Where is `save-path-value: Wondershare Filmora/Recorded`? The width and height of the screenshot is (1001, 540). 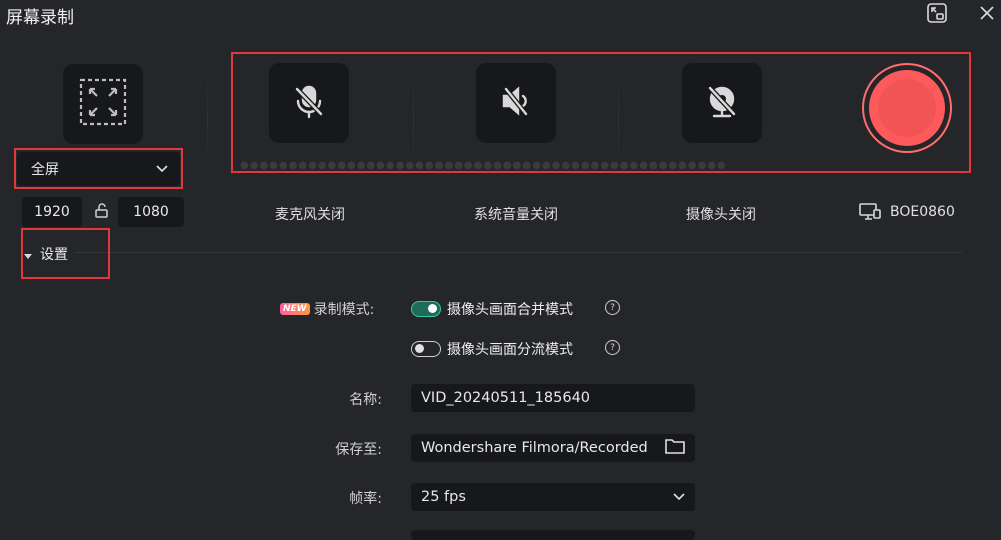 save-path-value: Wondershare Filmora/Recorded is located at coordinates (534, 448).